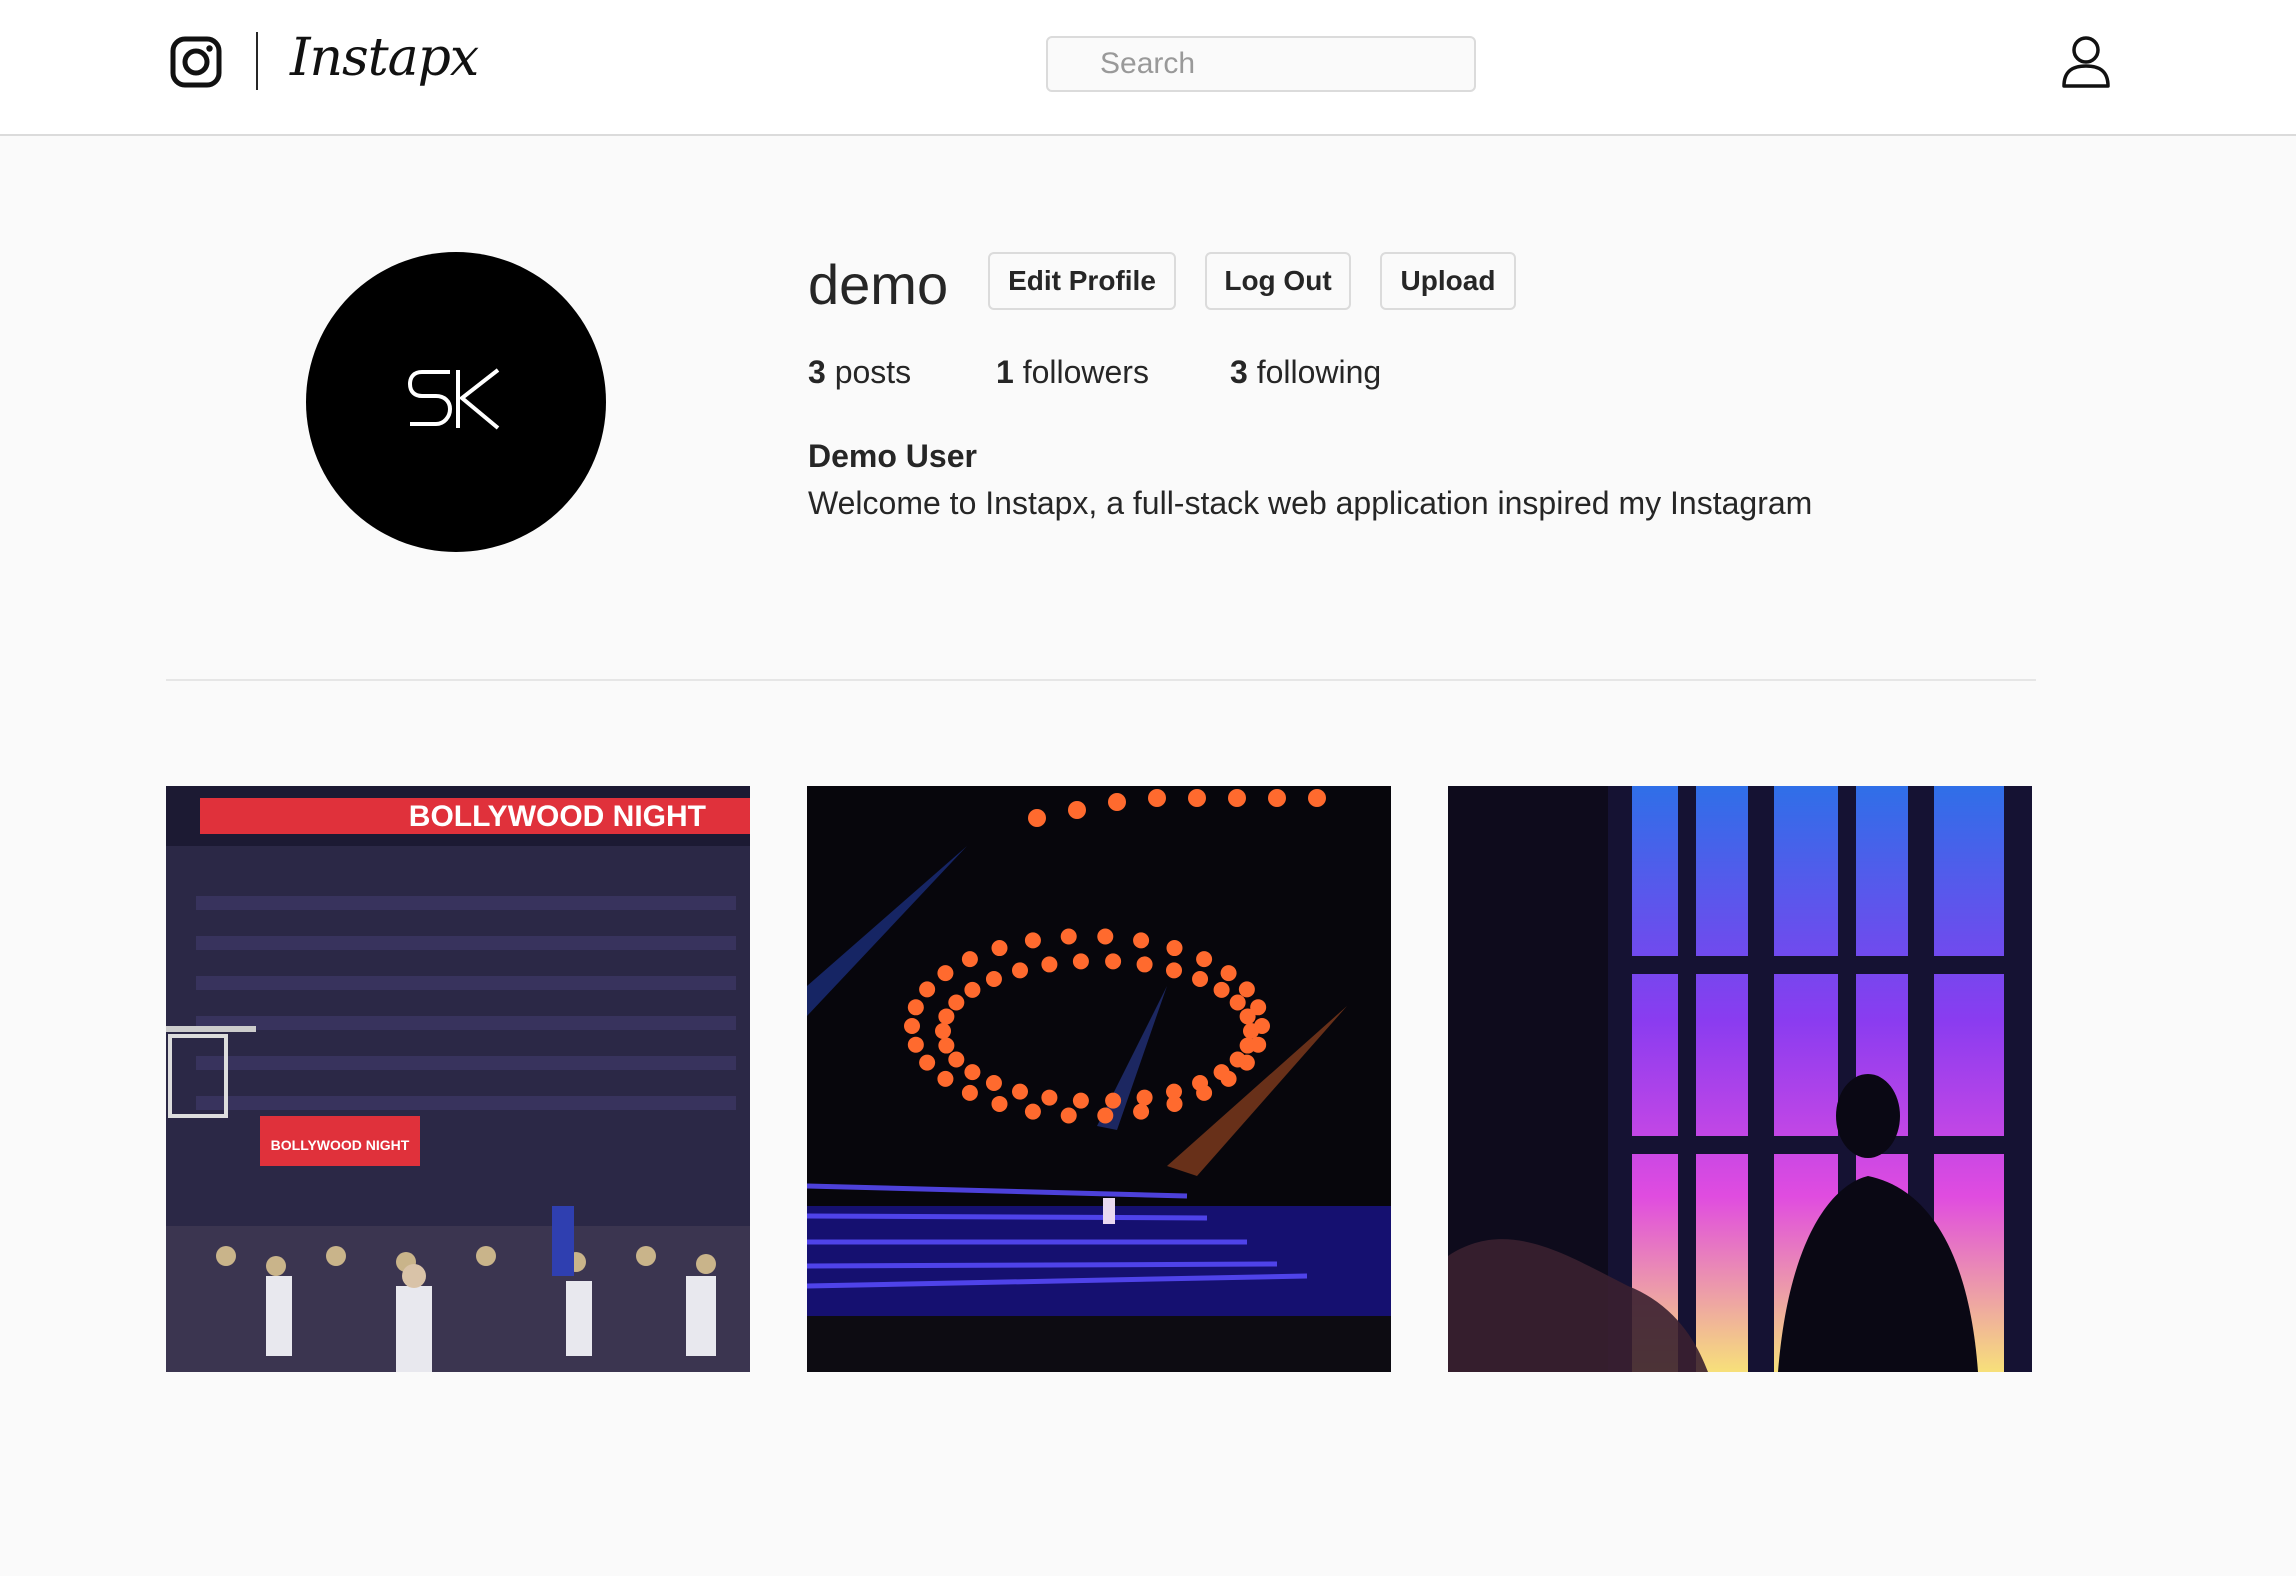 The width and height of the screenshot is (2296, 1576). Describe the element at coordinates (1239, 372) in the screenshot. I see `following-count: 3` at that location.